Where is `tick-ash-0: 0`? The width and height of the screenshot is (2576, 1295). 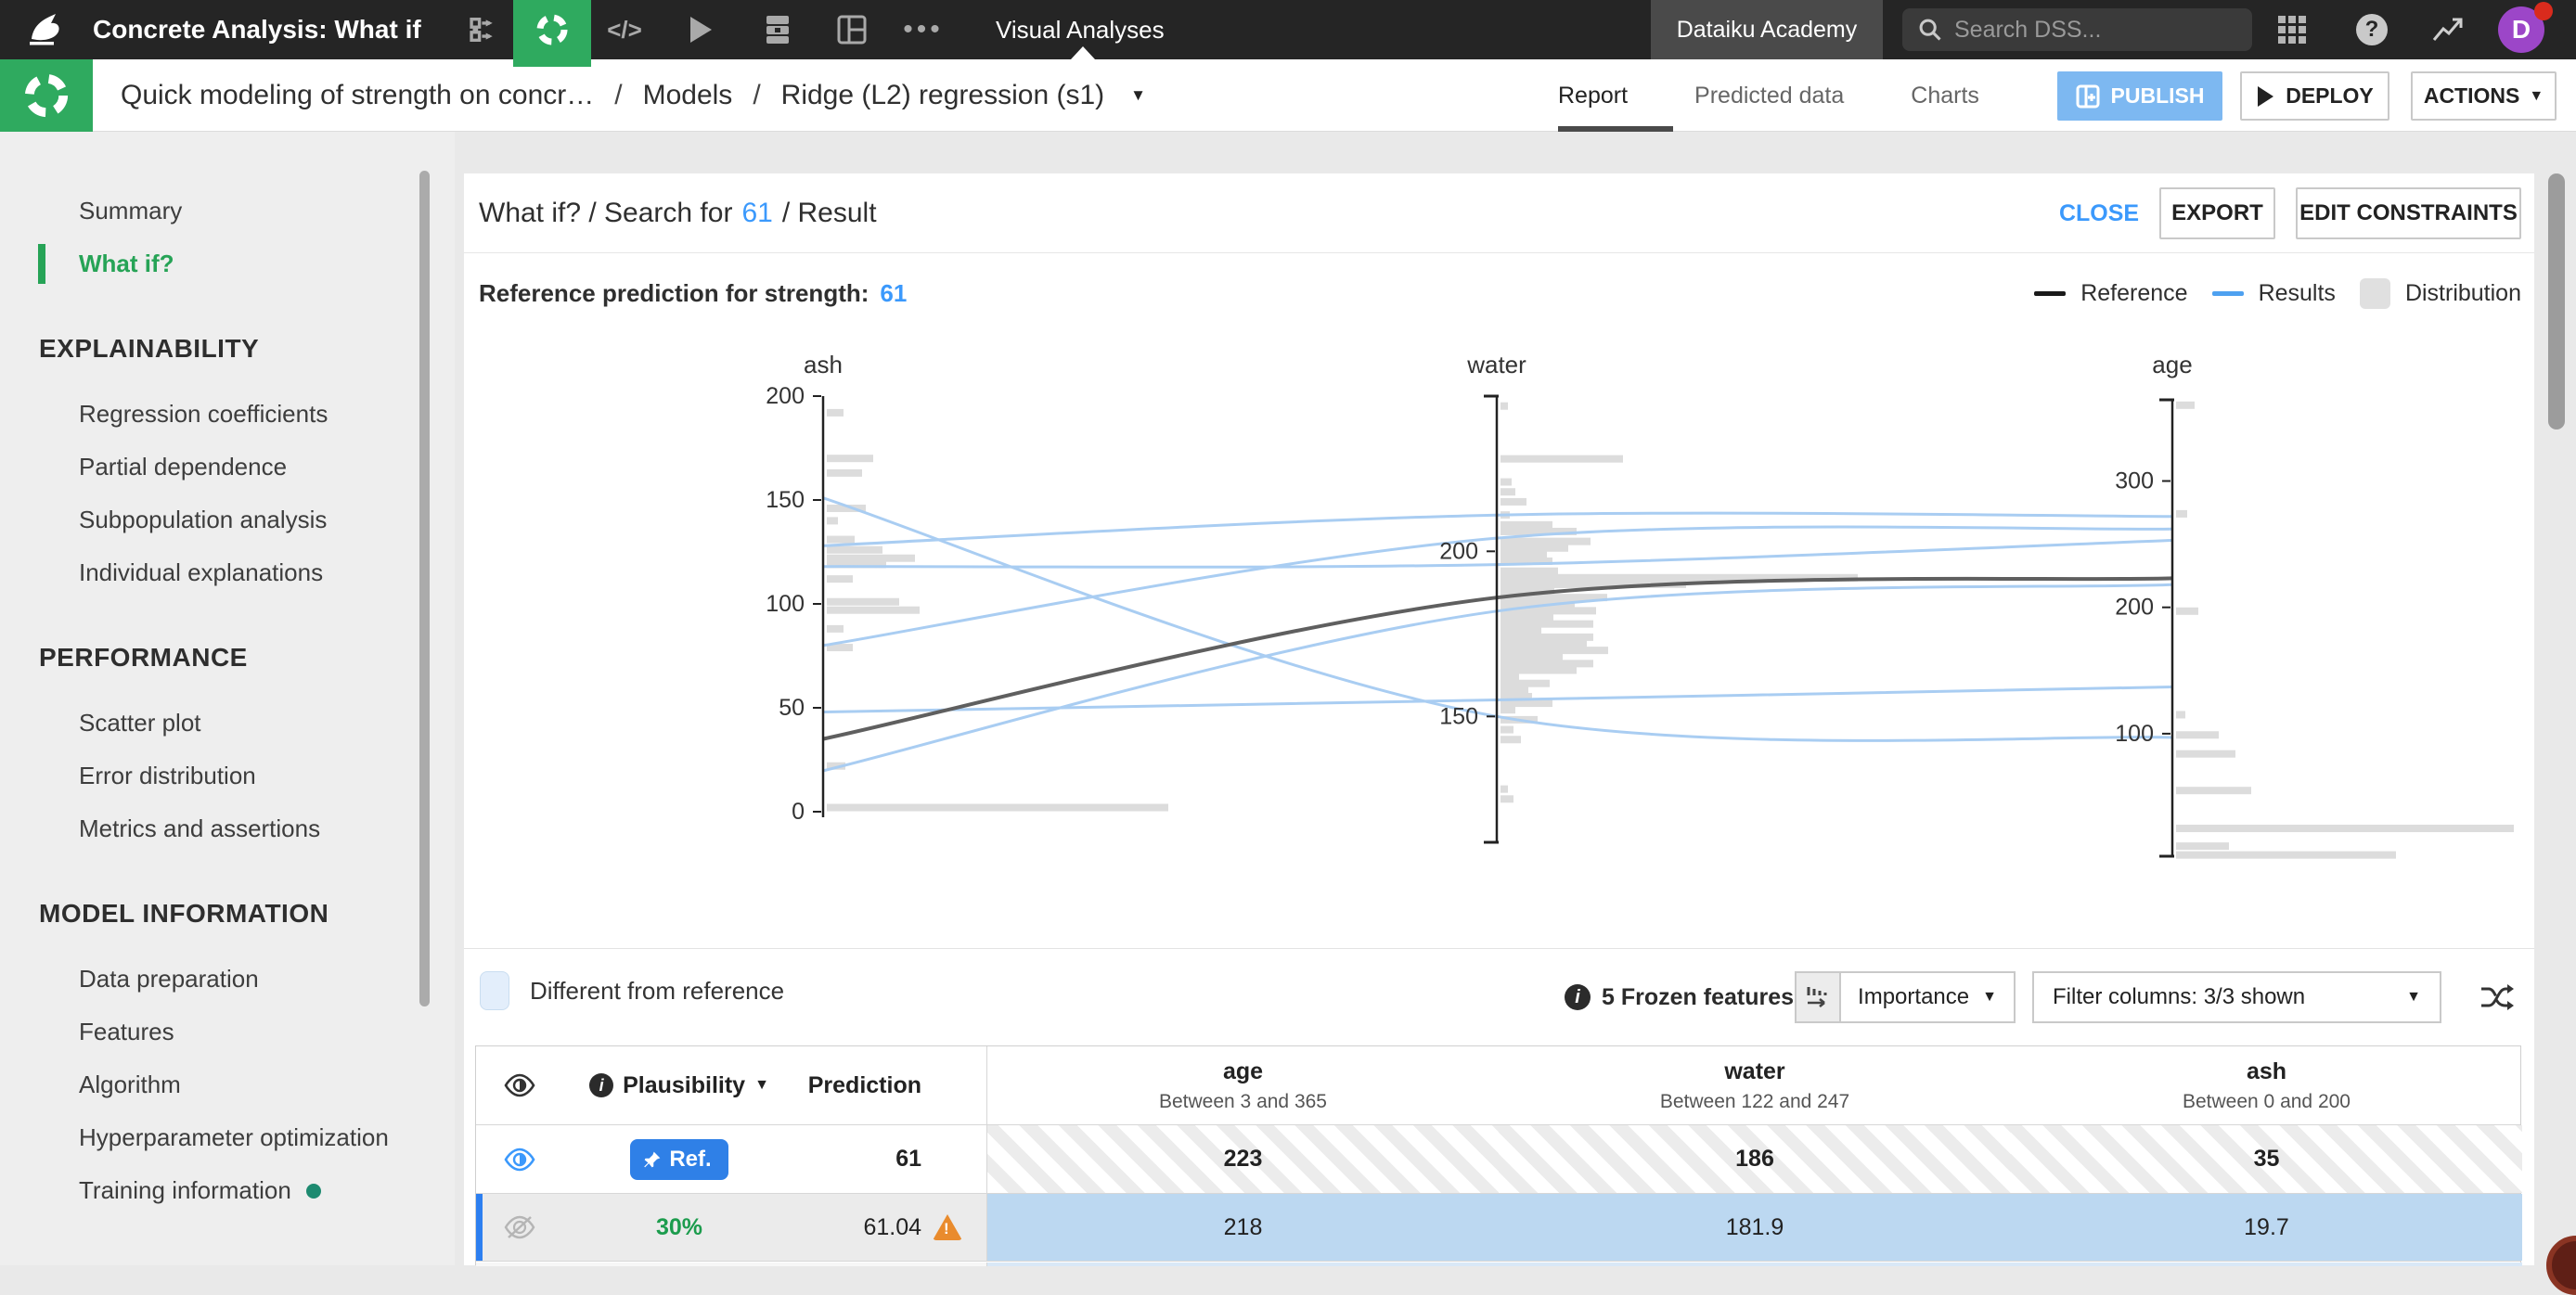
tick-ash-0: 0 is located at coordinates (798, 812).